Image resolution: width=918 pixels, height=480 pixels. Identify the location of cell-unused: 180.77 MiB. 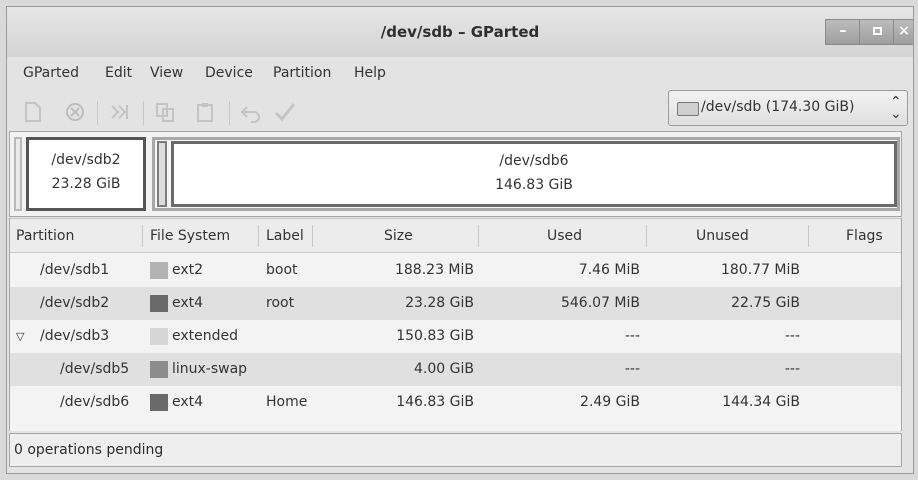
(760, 270).